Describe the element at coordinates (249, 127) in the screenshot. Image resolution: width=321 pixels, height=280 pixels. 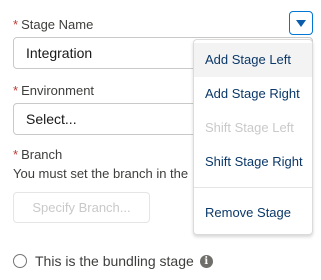
I see `menu-item-shift-stage-left: Shift Stage Left` at that location.